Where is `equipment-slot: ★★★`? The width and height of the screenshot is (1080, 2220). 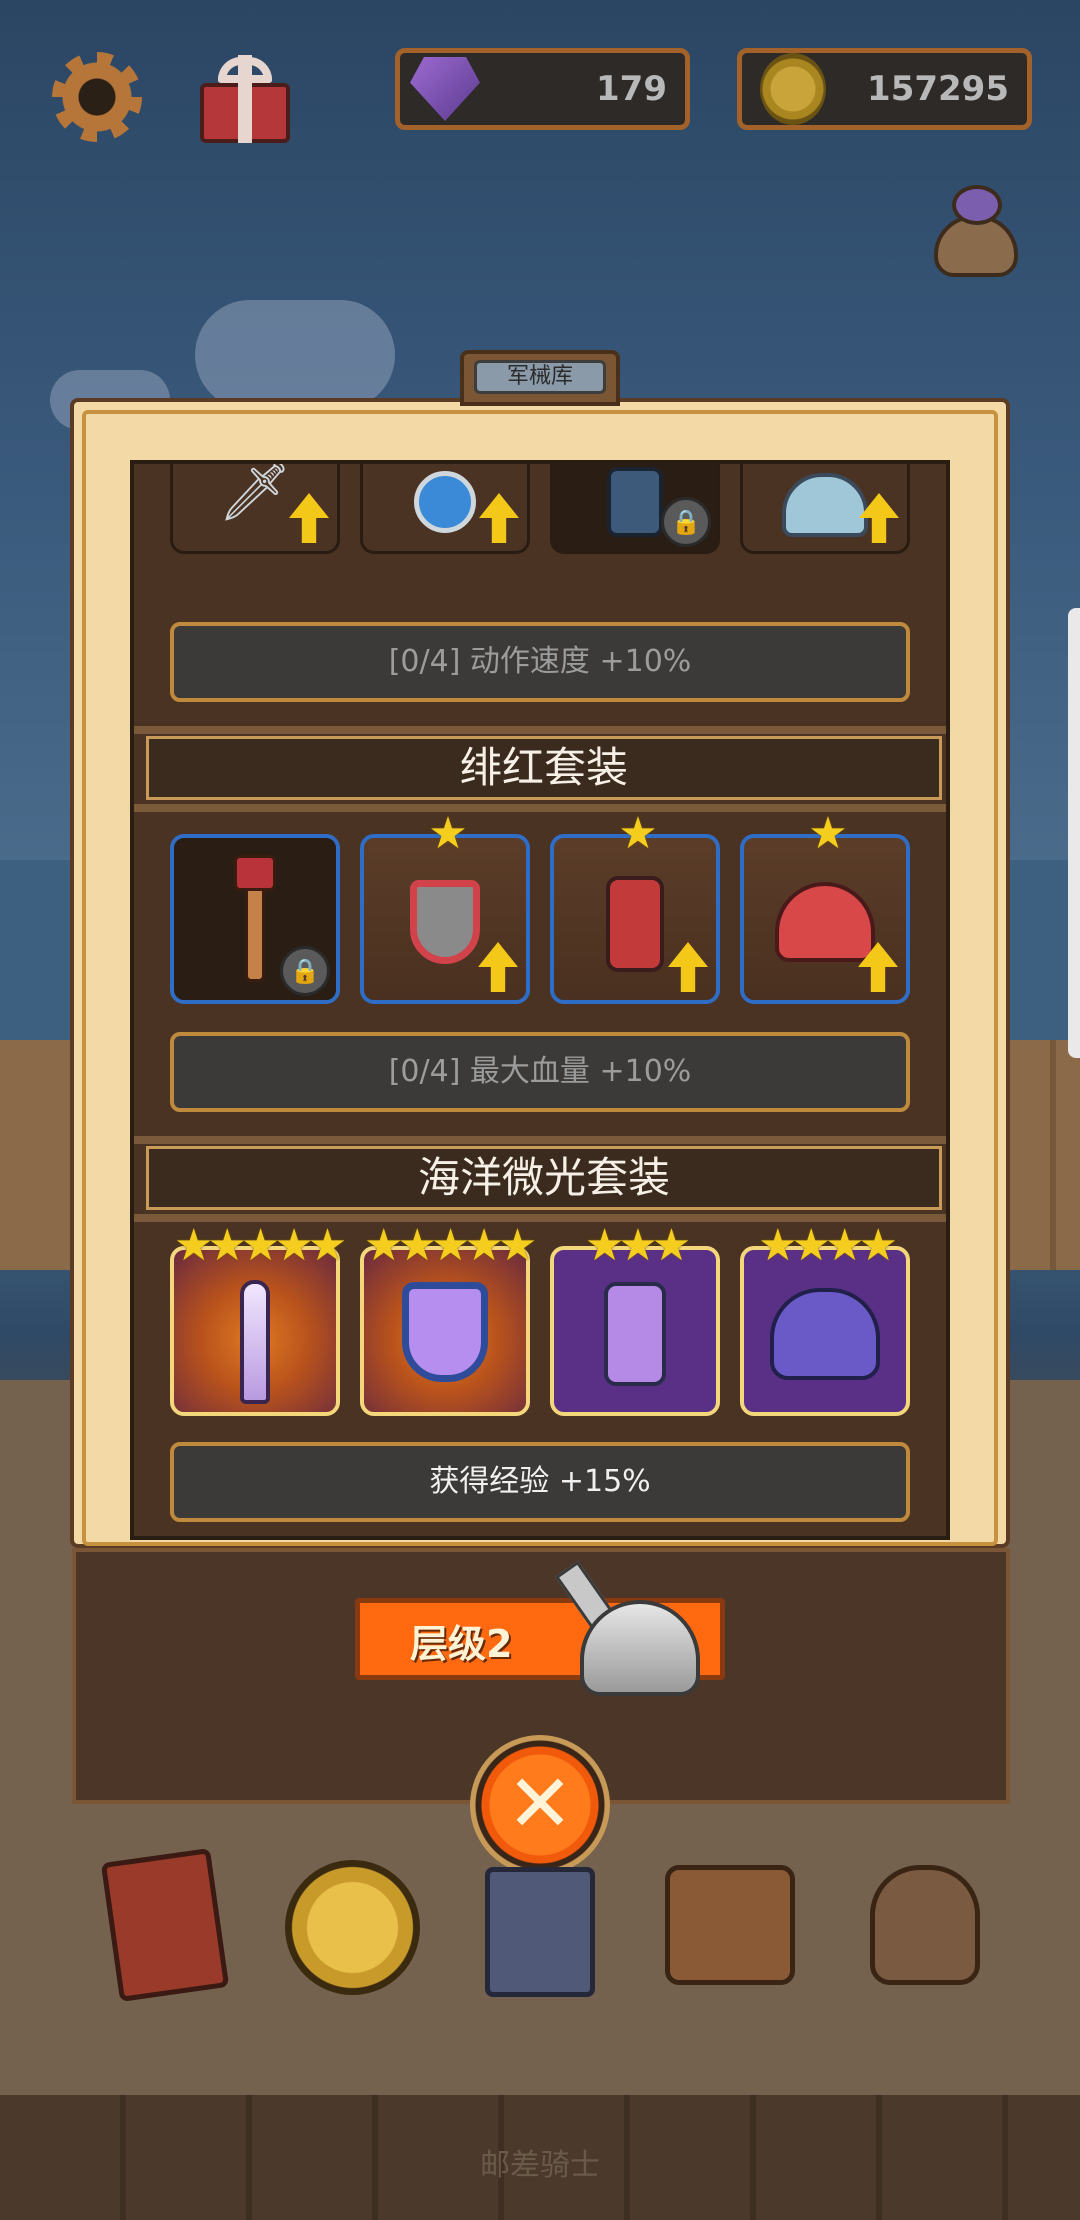 equipment-slot: ★★★ is located at coordinates (635, 1318).